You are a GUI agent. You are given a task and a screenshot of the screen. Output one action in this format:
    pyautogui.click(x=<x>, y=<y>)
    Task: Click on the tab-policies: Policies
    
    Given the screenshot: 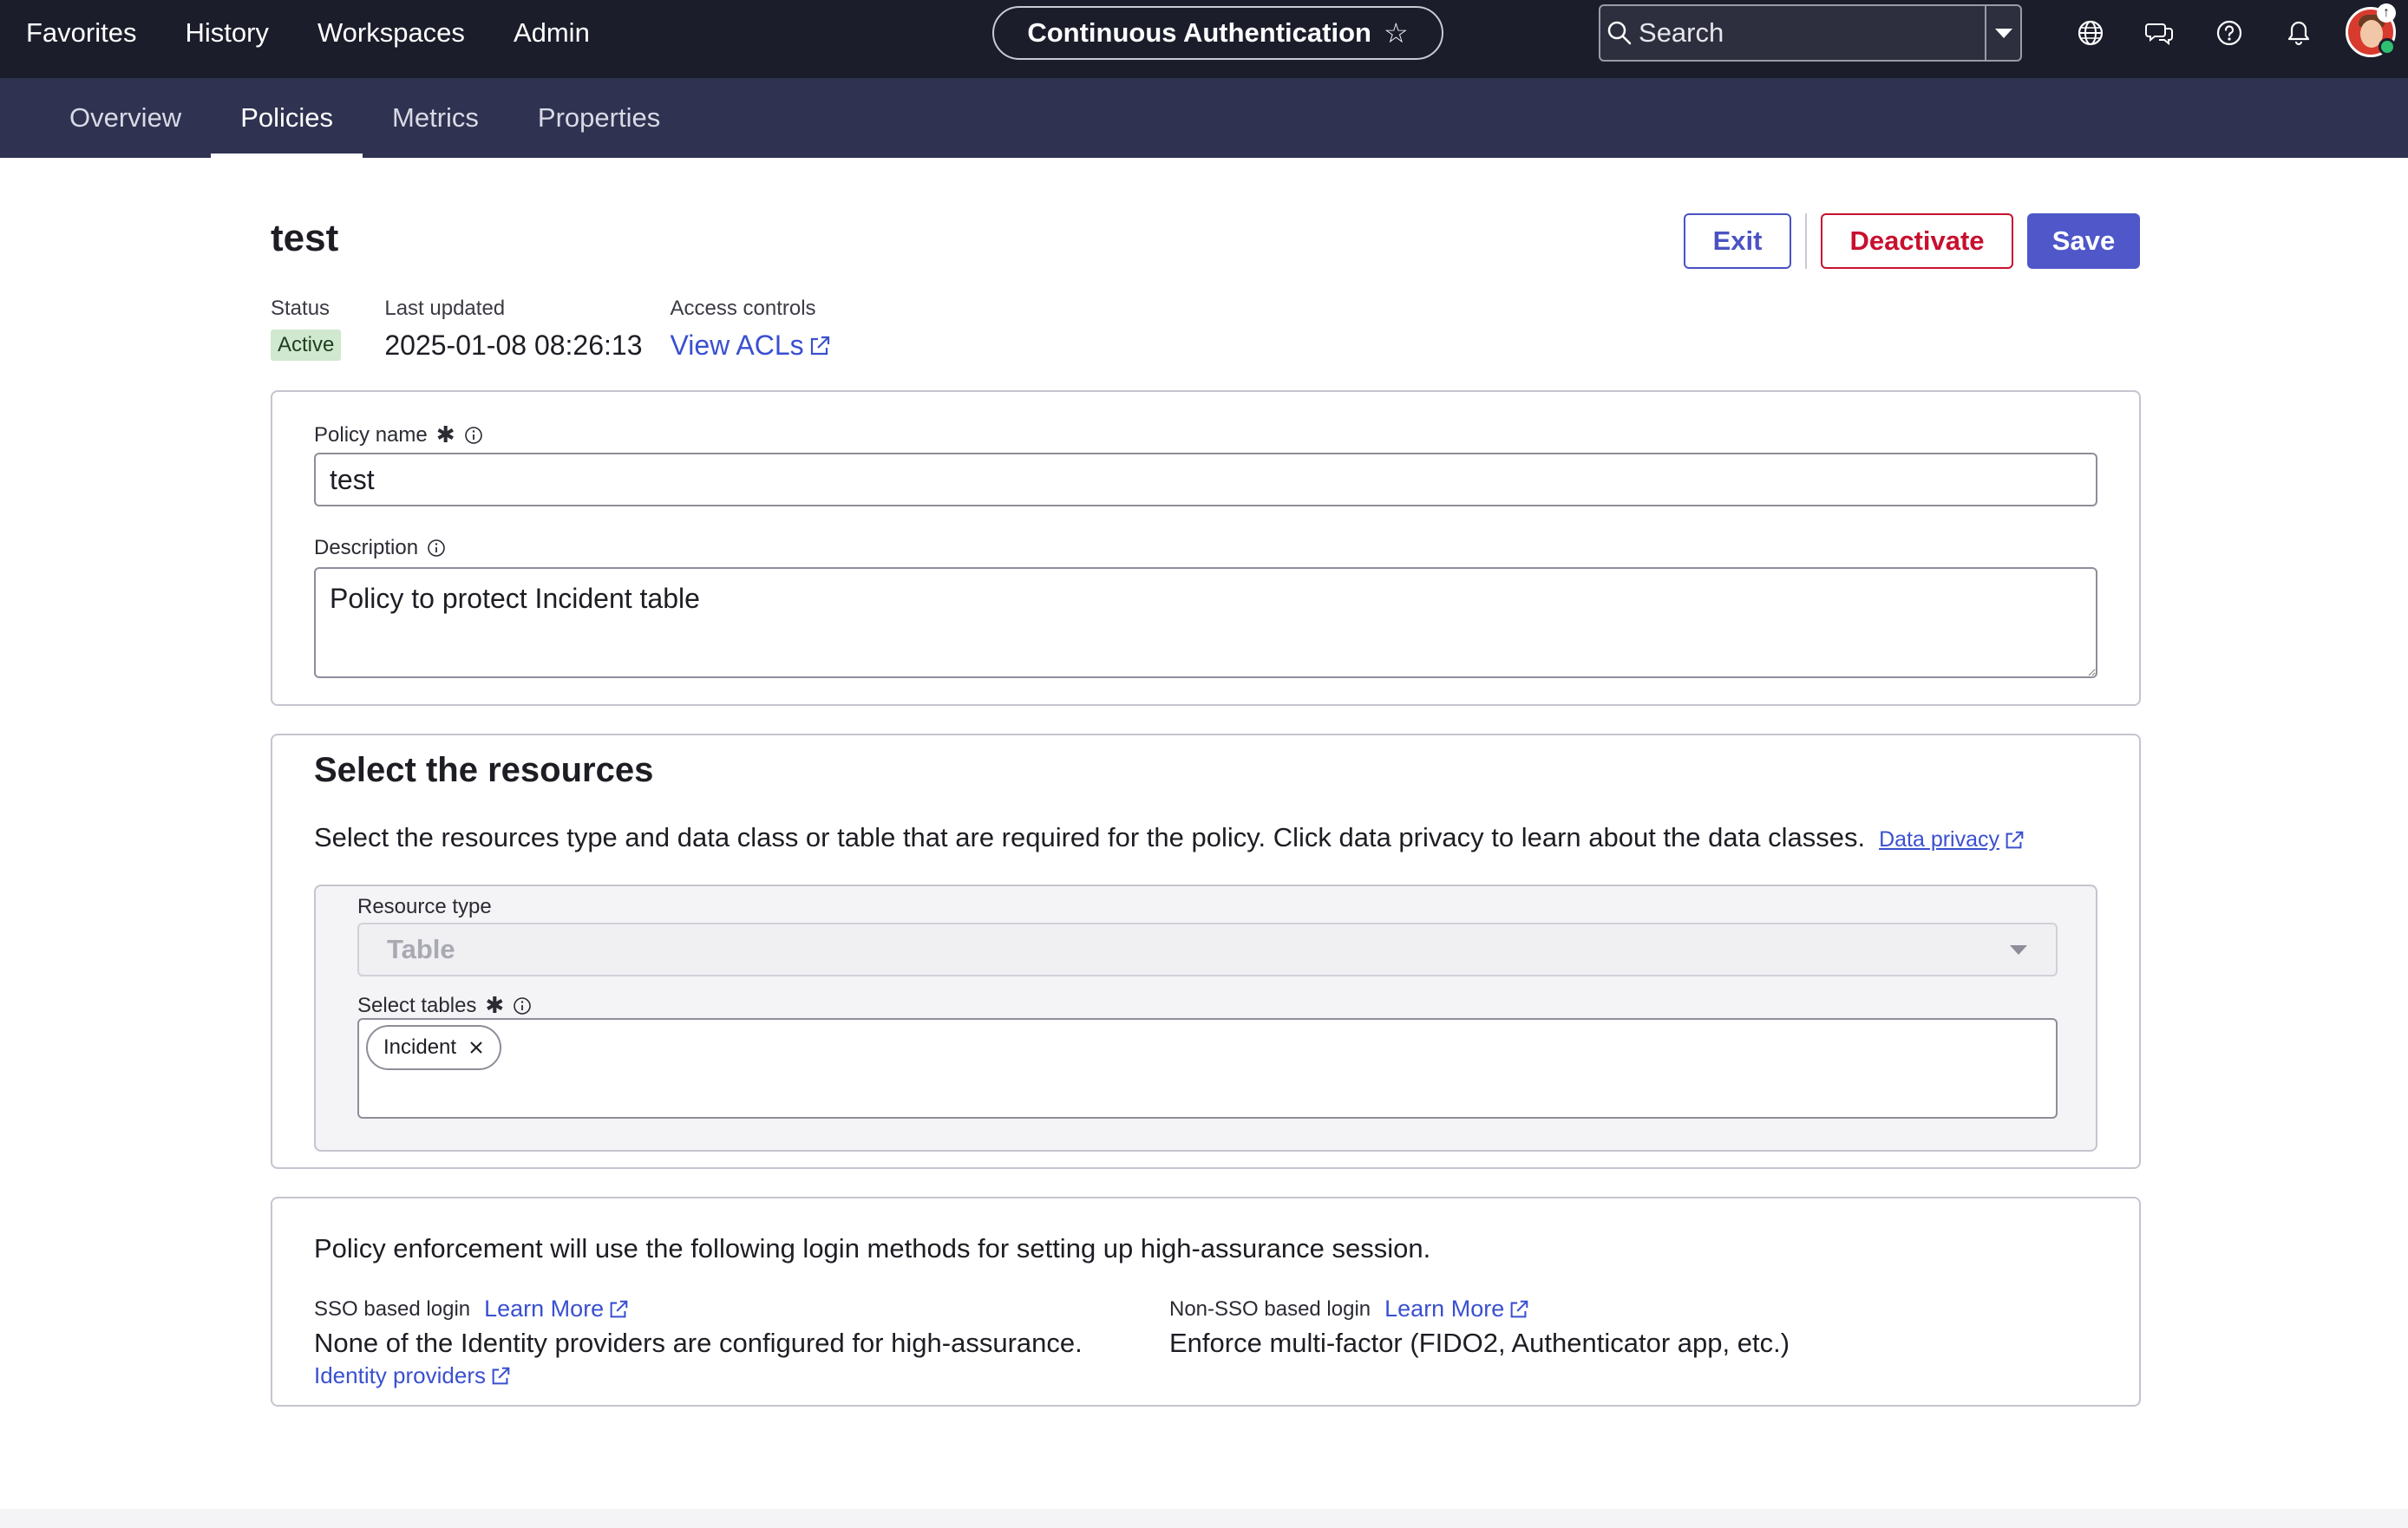 What is the action you would take?
    pyautogui.click(x=287, y=118)
    